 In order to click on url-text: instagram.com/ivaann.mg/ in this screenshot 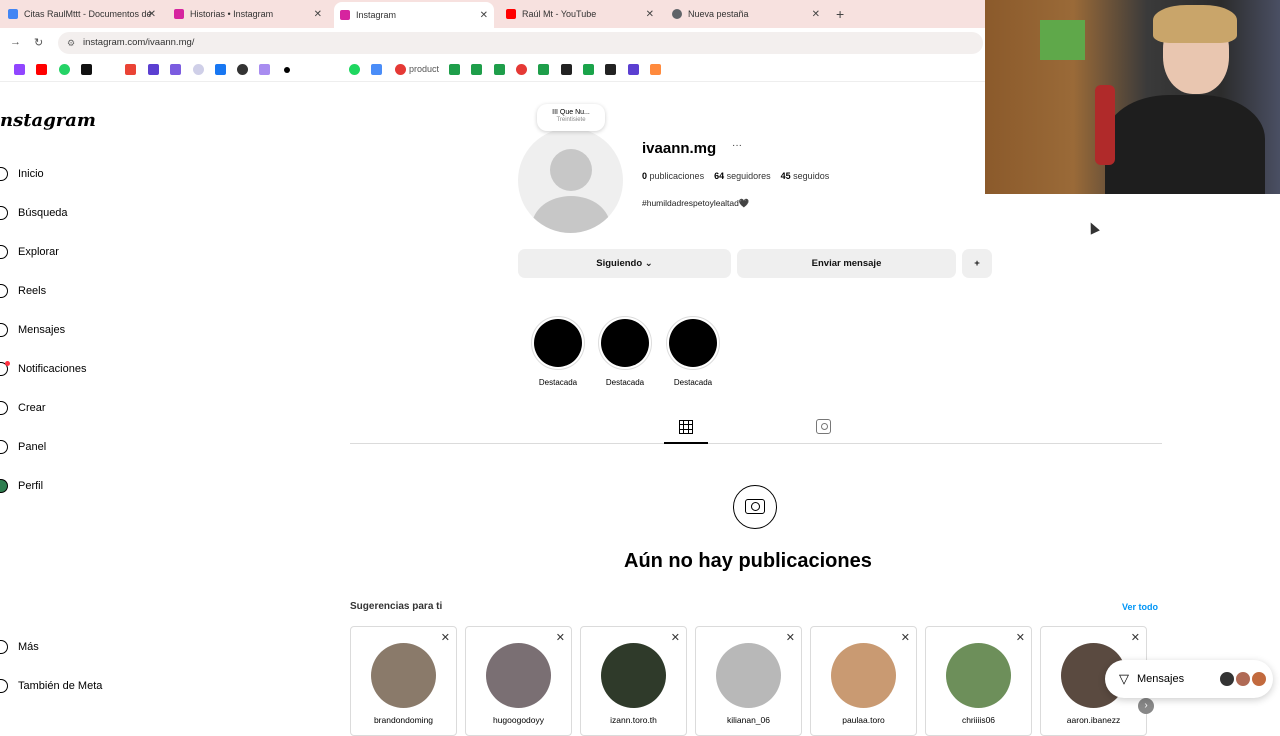, I will do `click(139, 42)`.